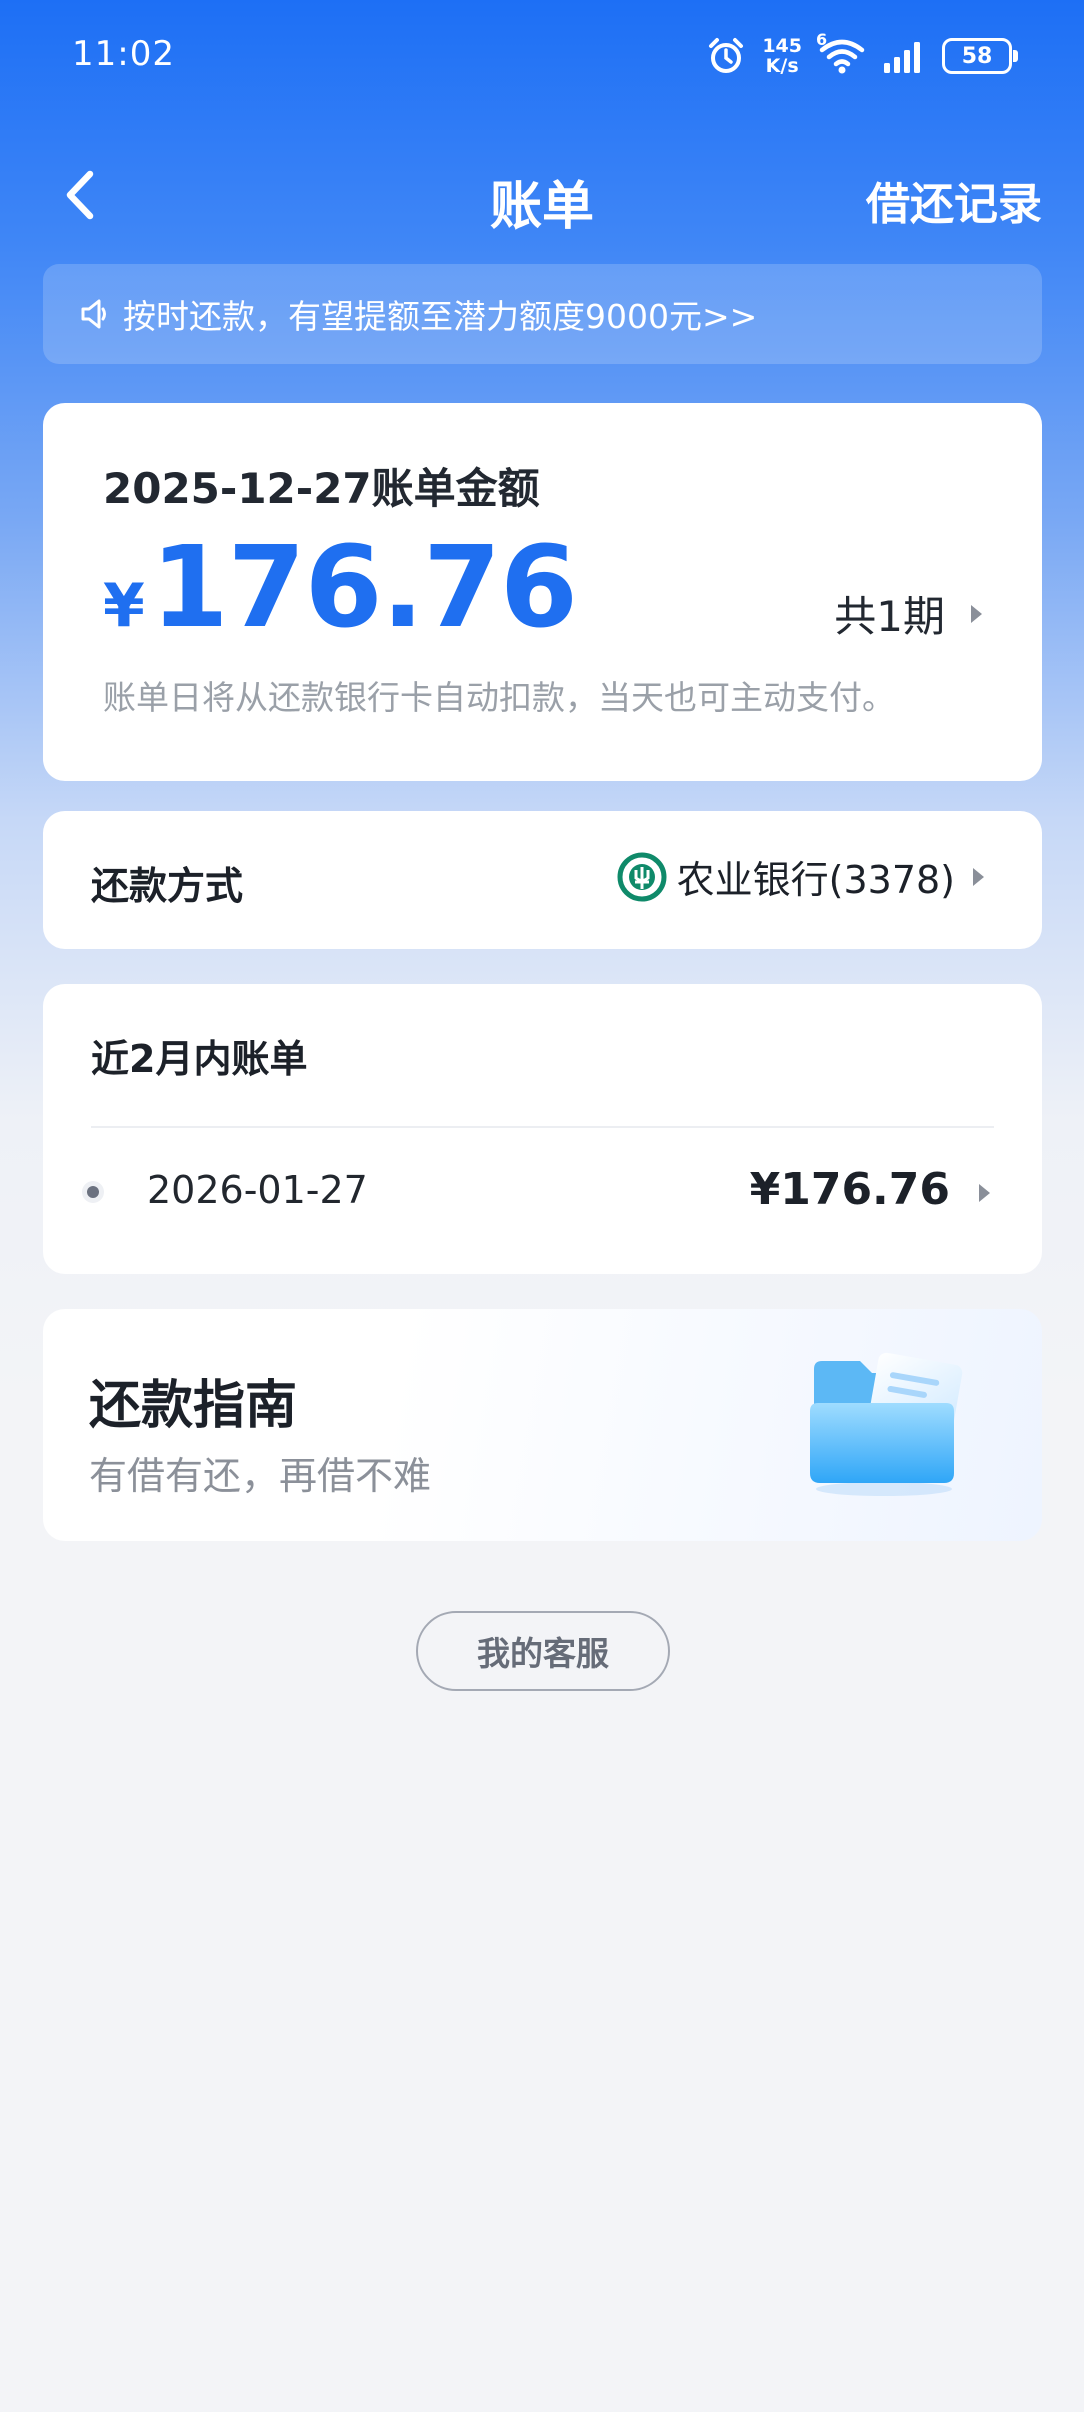 This screenshot has height=2412, width=1084. Describe the element at coordinates (260, 1476) in the screenshot. I see `guide-subtitle: 有借有还，再借不难` at that location.